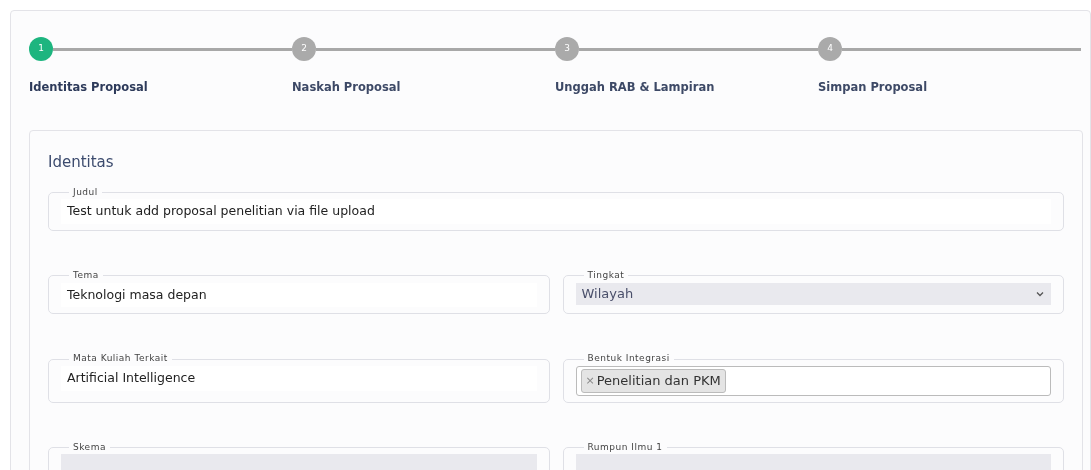 The width and height of the screenshot is (1091, 470). What do you see at coordinates (81, 163) in the screenshot?
I see `section-title: Identitas` at bounding box center [81, 163].